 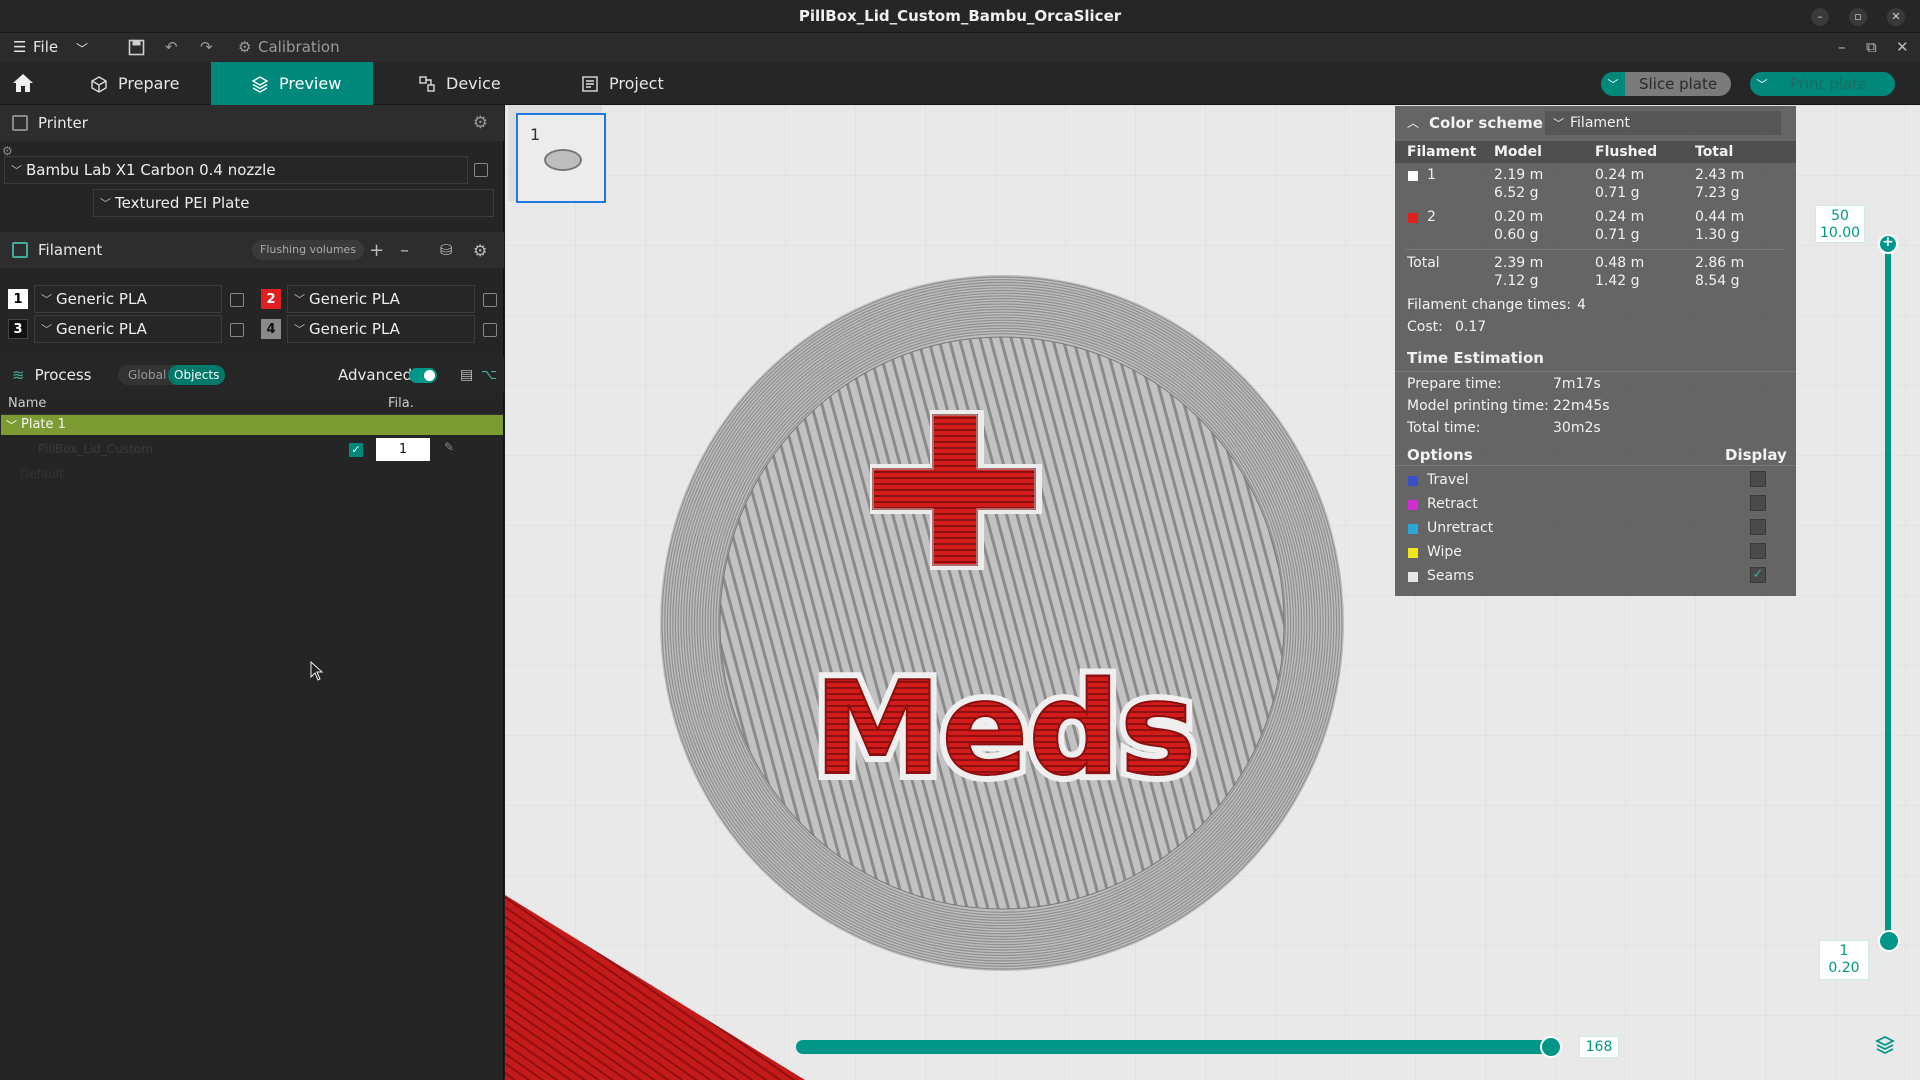 What do you see at coordinates (1460, 528) in the screenshot?
I see `unretract-label: Unretract` at bounding box center [1460, 528].